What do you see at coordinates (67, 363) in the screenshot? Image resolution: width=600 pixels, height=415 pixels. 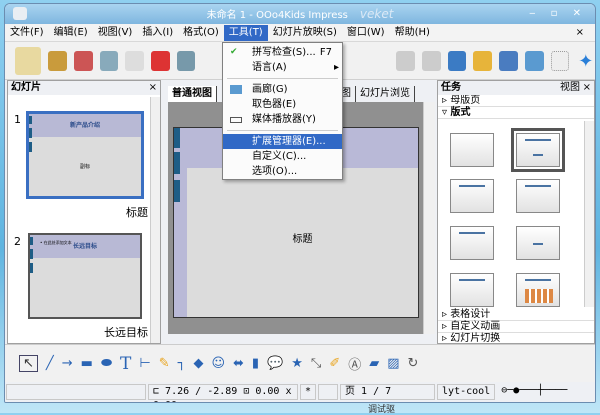 I see `arrow-icon: →` at bounding box center [67, 363].